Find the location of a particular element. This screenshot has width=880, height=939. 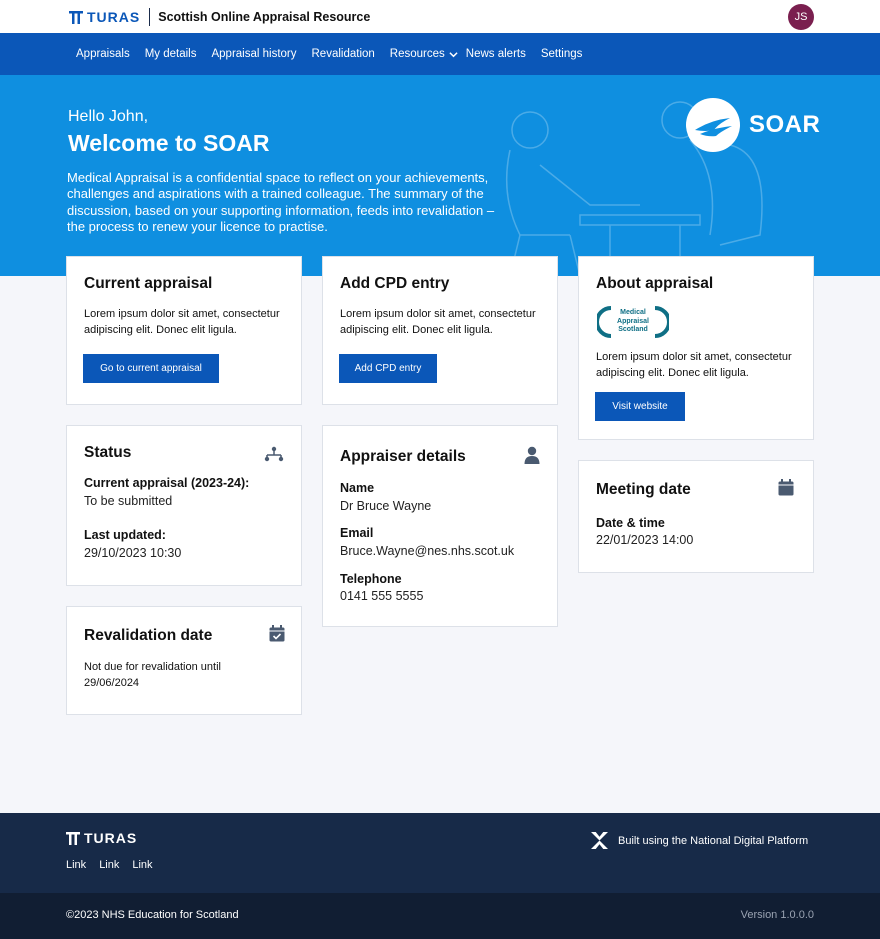

turas-brand: TURAS Scottish Online Appraisal Resource is located at coordinates (219, 17).